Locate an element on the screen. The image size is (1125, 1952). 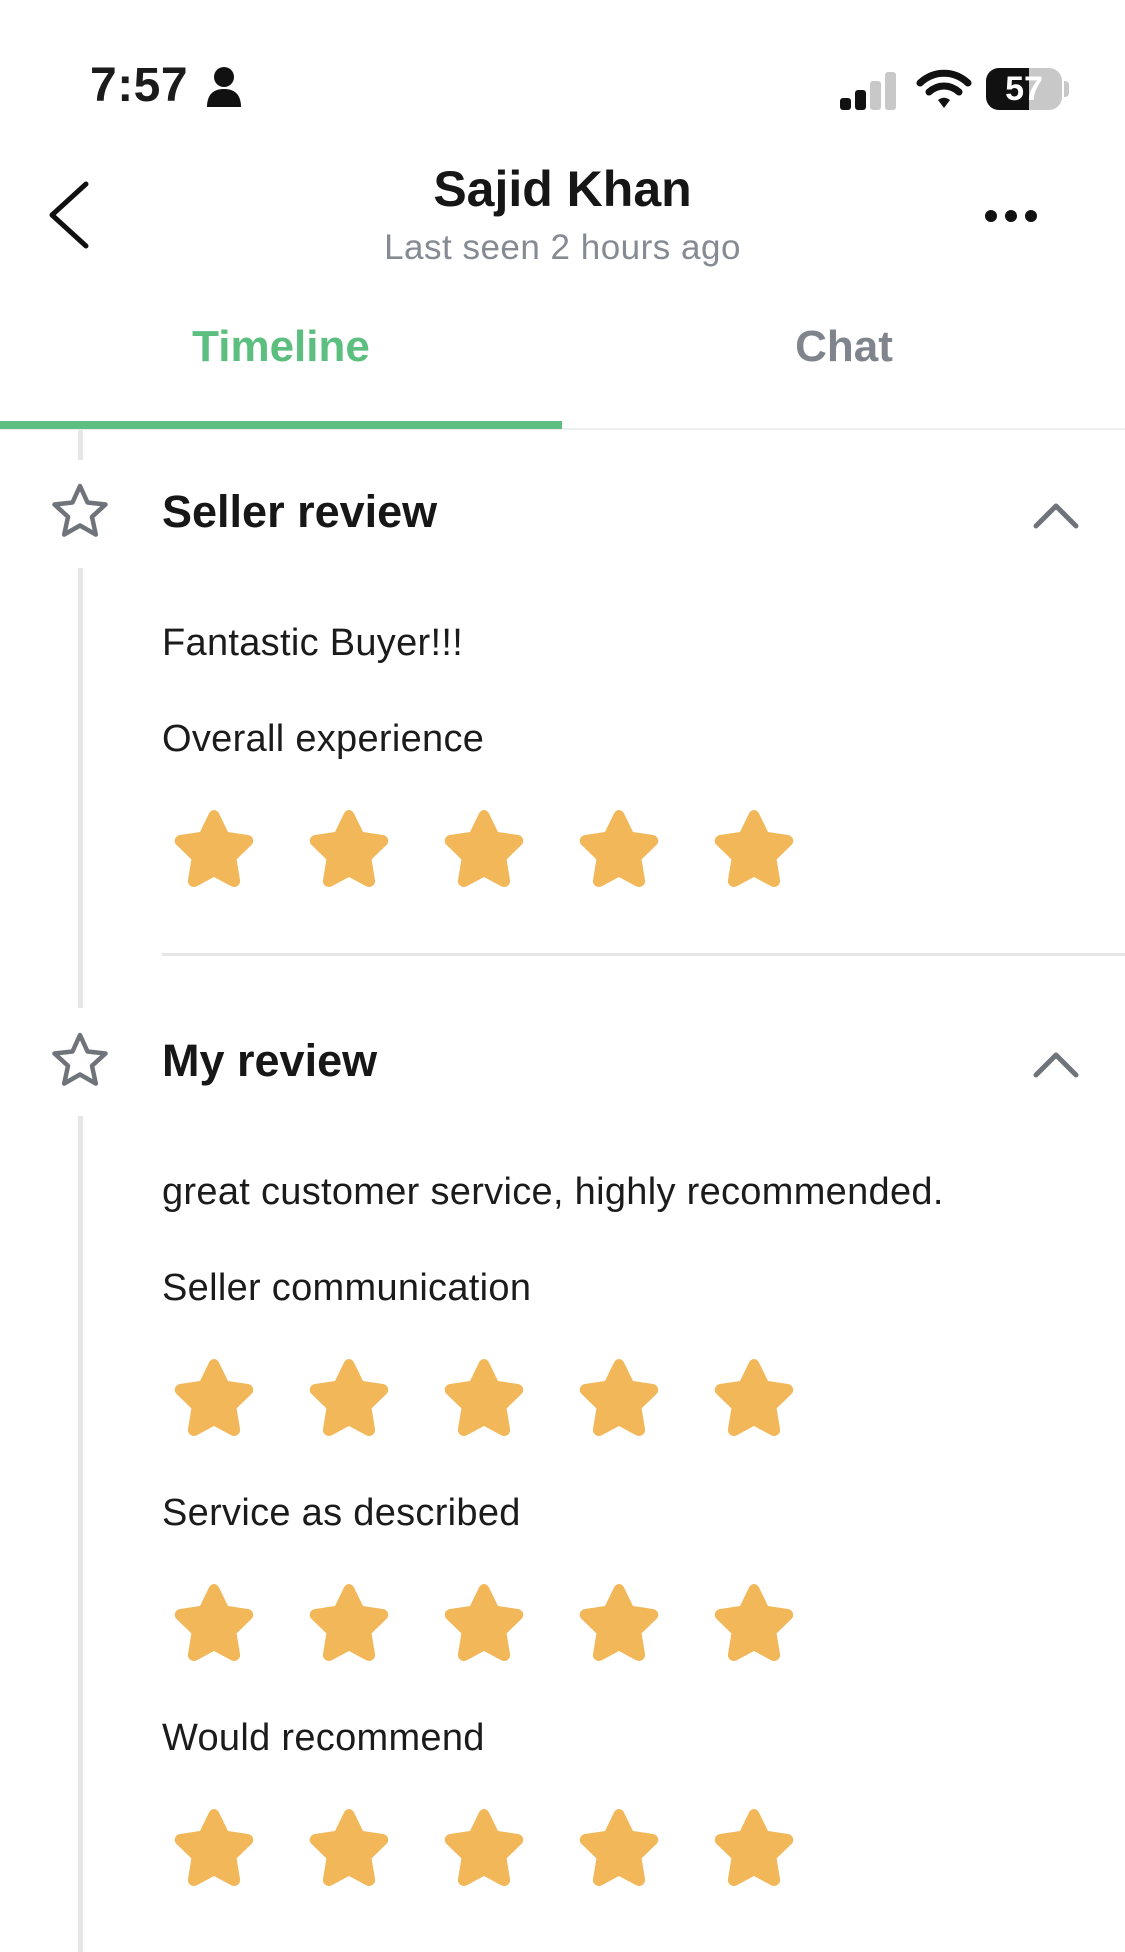
collapse-my-review-button is located at coordinates (1056, 1063).